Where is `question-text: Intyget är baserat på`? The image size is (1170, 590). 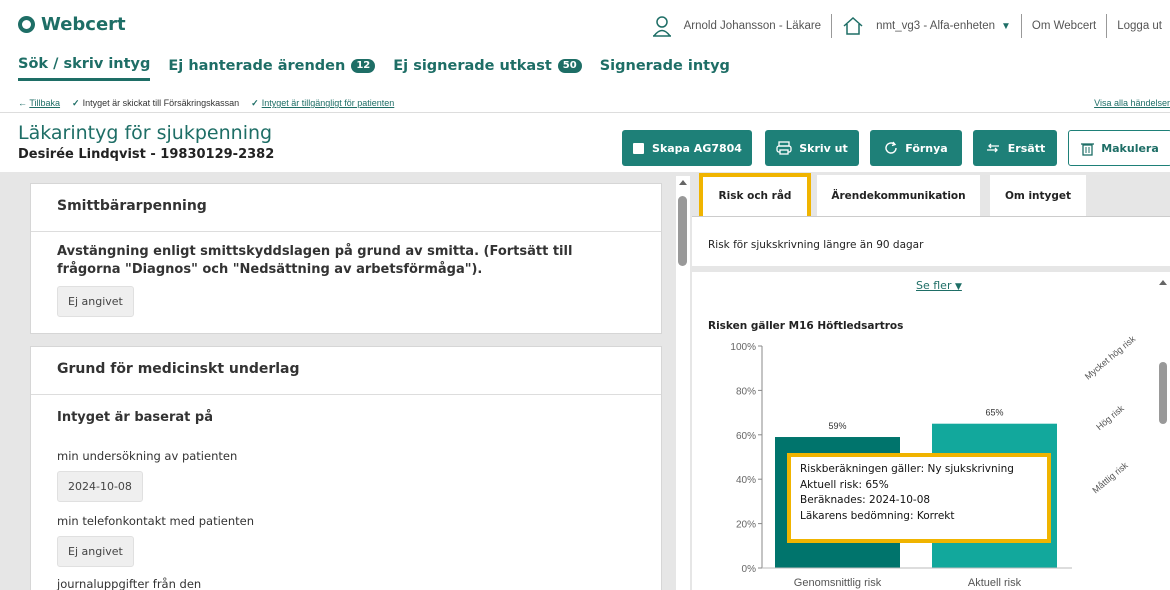
question-text: Intyget är baserat på is located at coordinates (135, 417).